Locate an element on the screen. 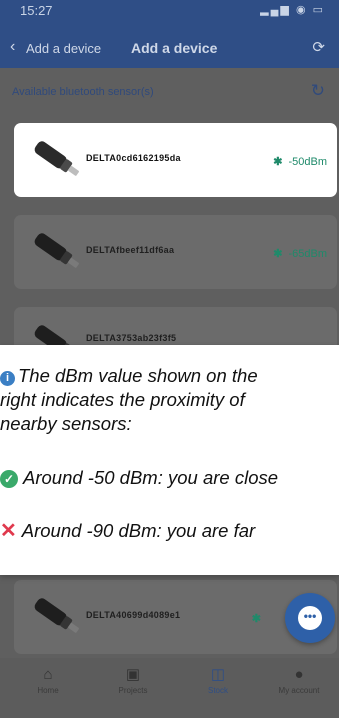 The image size is (339, 718). sync-icon: ⟳ is located at coordinates (318, 47).